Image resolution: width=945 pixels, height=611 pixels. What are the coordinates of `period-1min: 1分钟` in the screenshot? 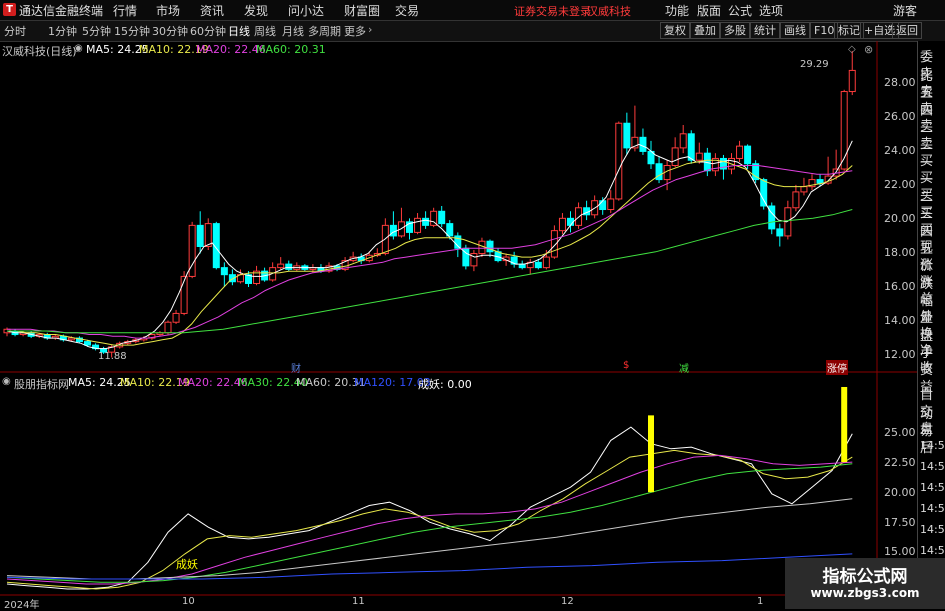 It's located at (62, 31).